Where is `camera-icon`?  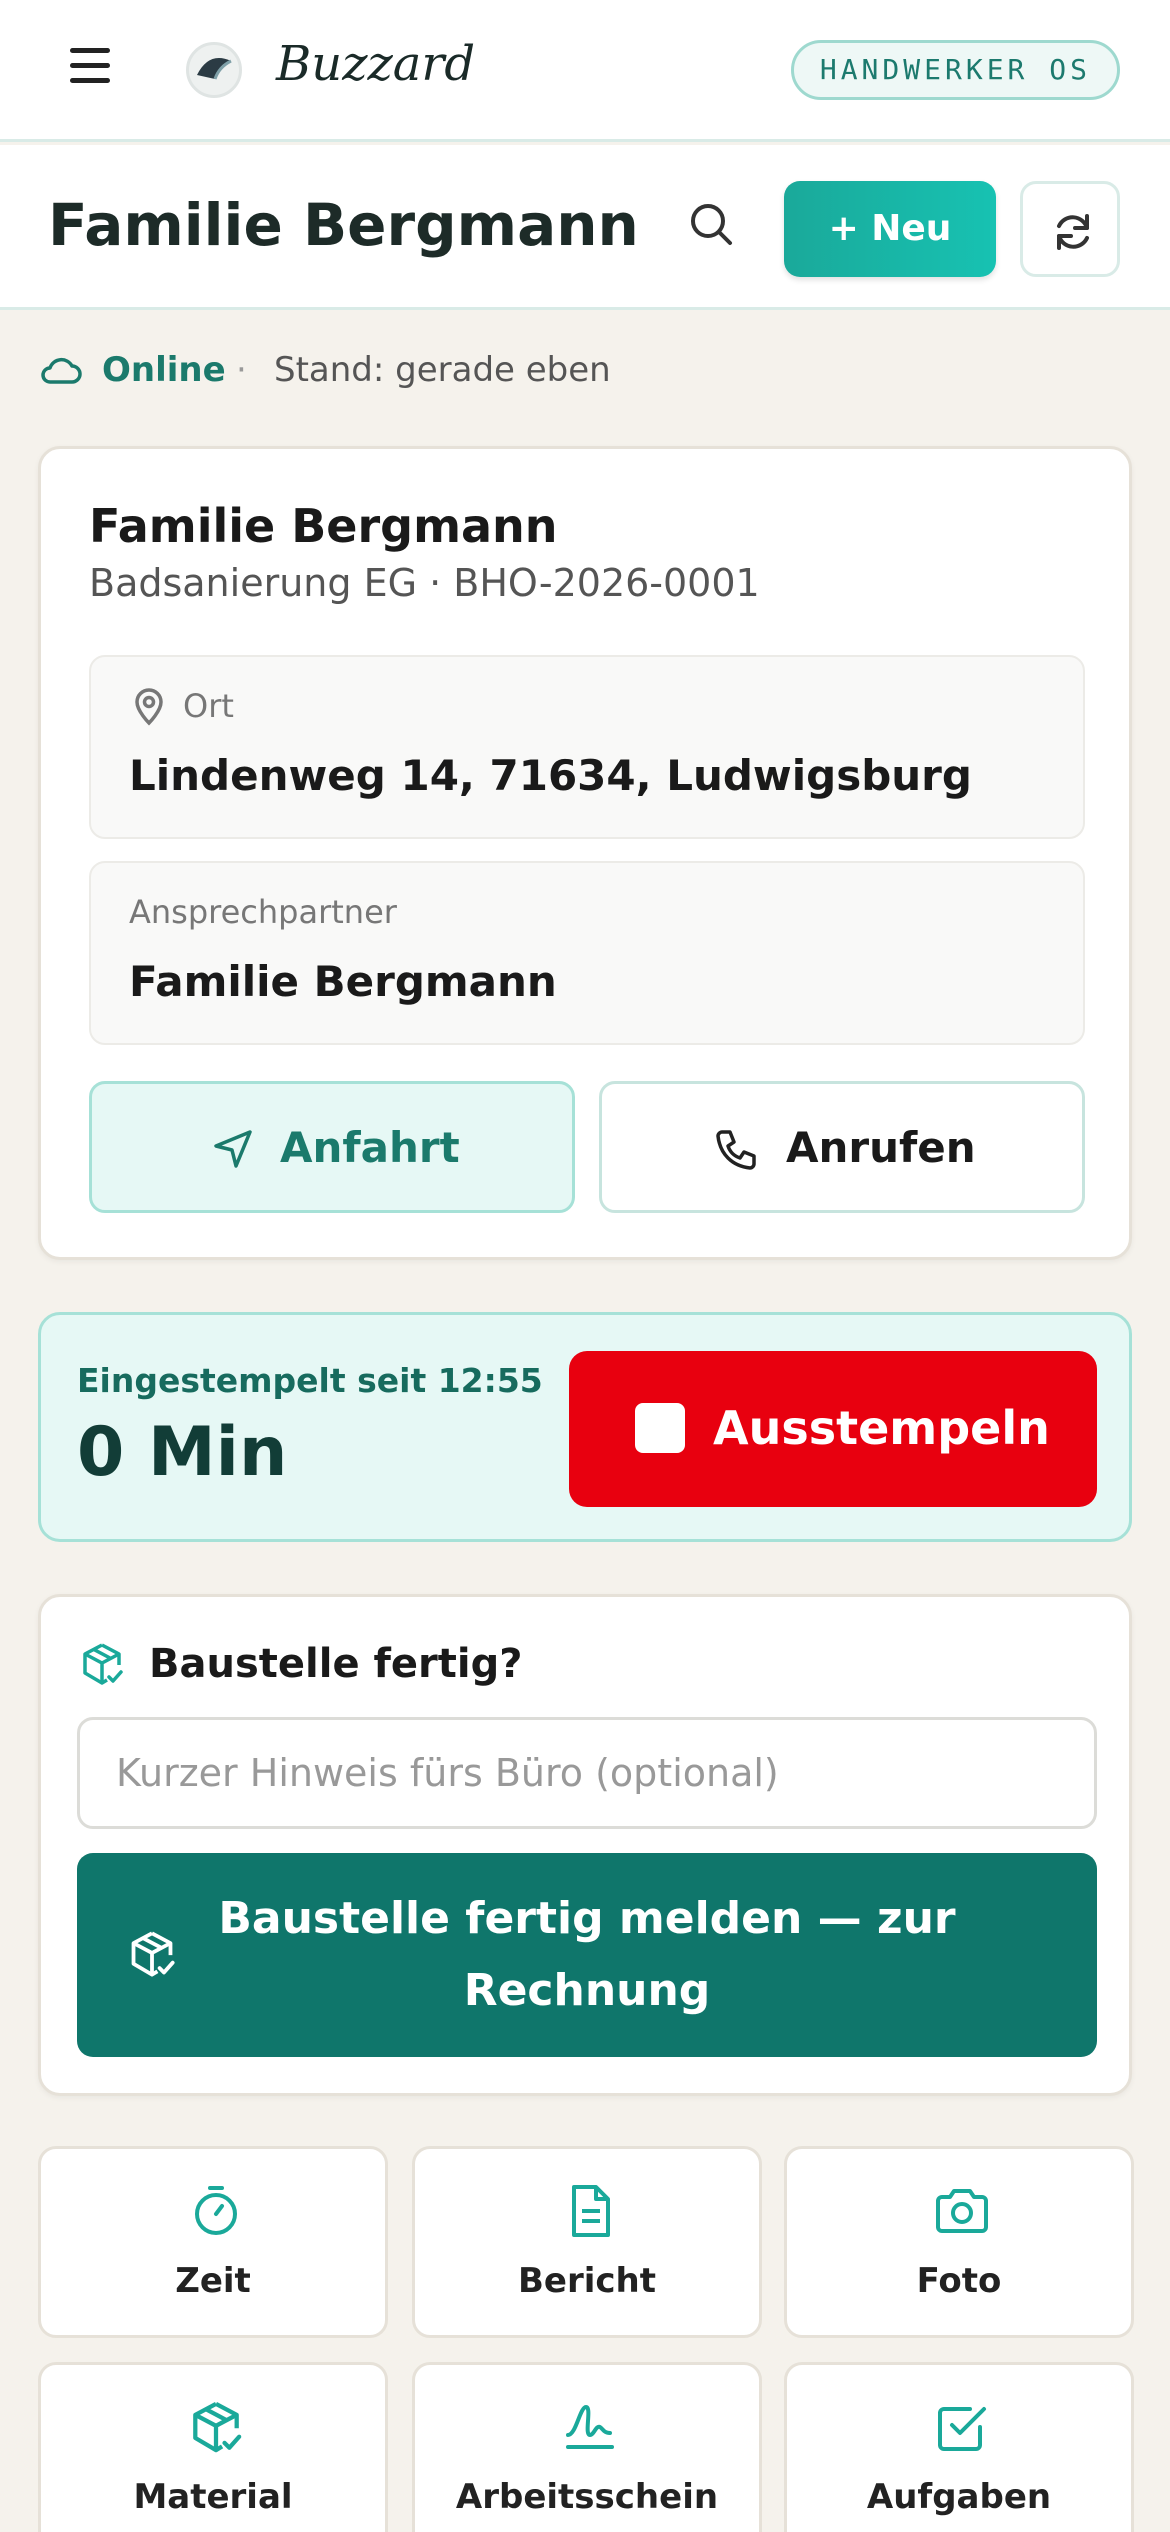 camera-icon is located at coordinates (962, 2211).